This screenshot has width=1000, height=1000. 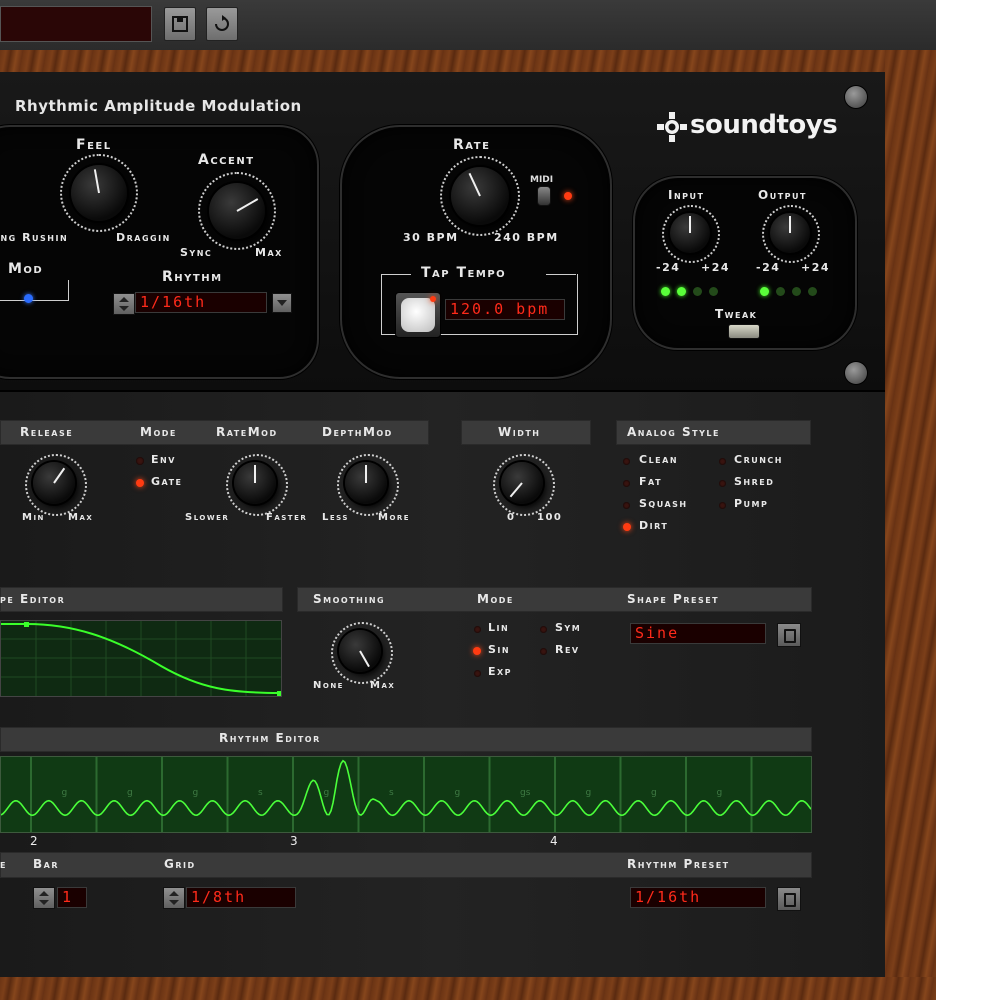 What do you see at coordinates (668, 267) in the screenshot?
I see `input-min-label: -24` at bounding box center [668, 267].